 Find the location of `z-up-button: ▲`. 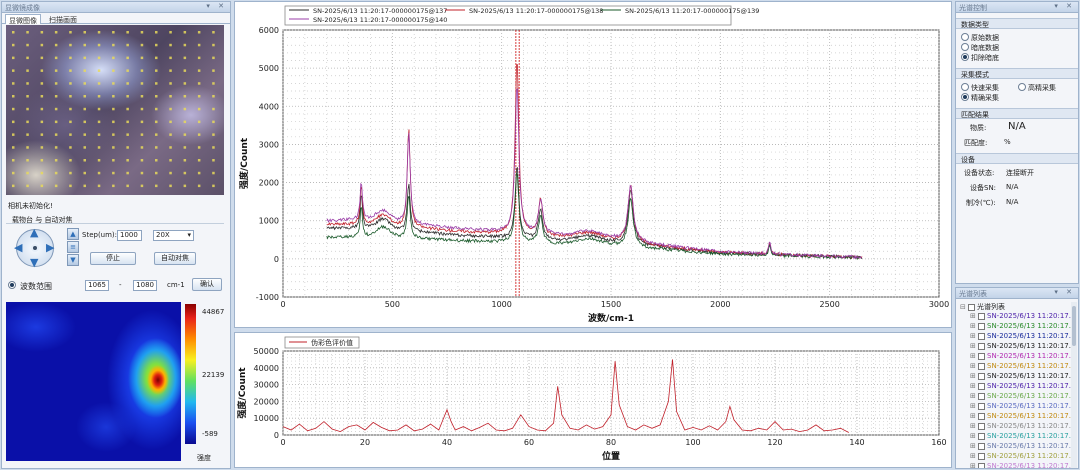

z-up-button: ▲ is located at coordinates (73, 234).